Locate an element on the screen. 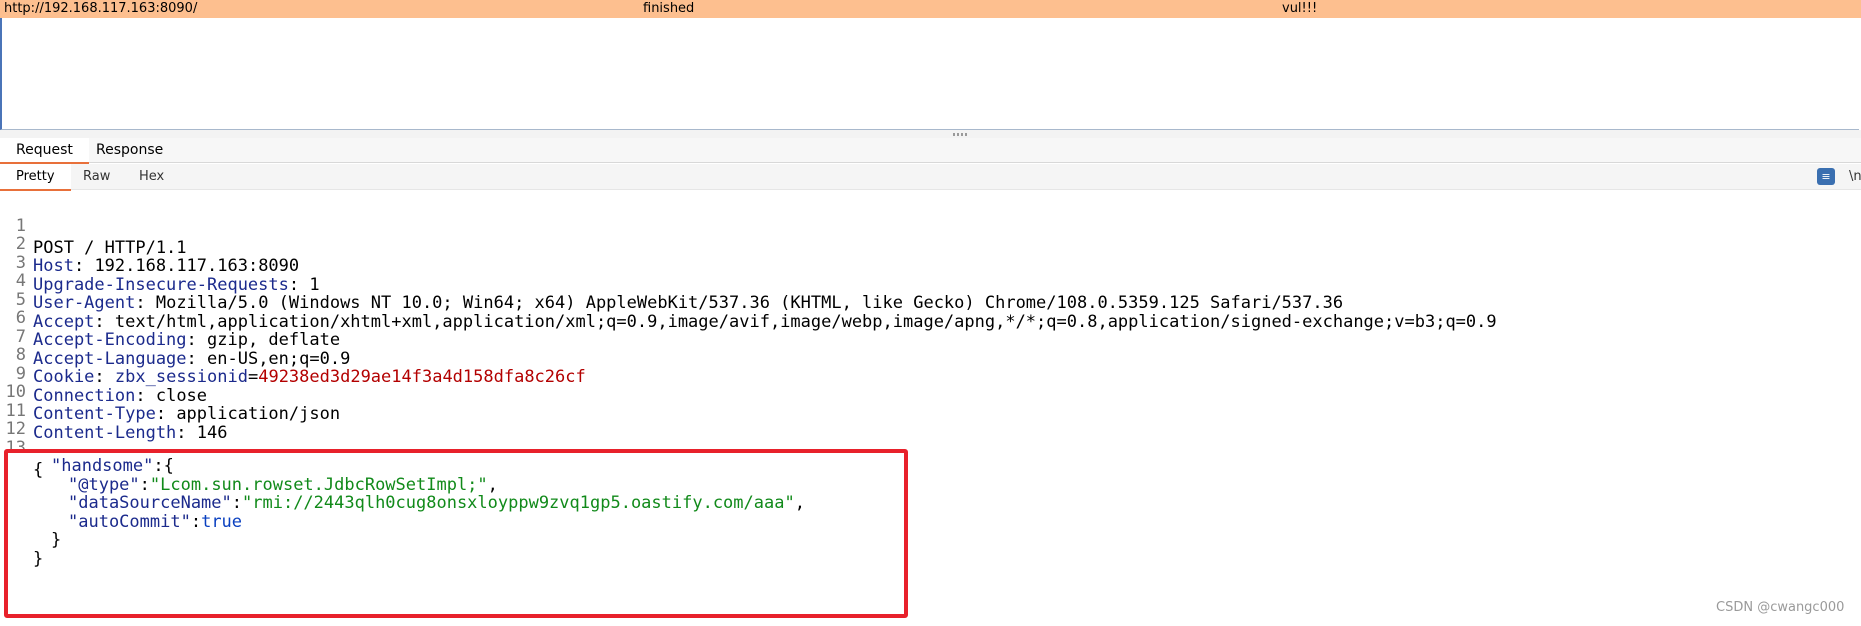  header-name: User-Agent is located at coordinates (84, 303).